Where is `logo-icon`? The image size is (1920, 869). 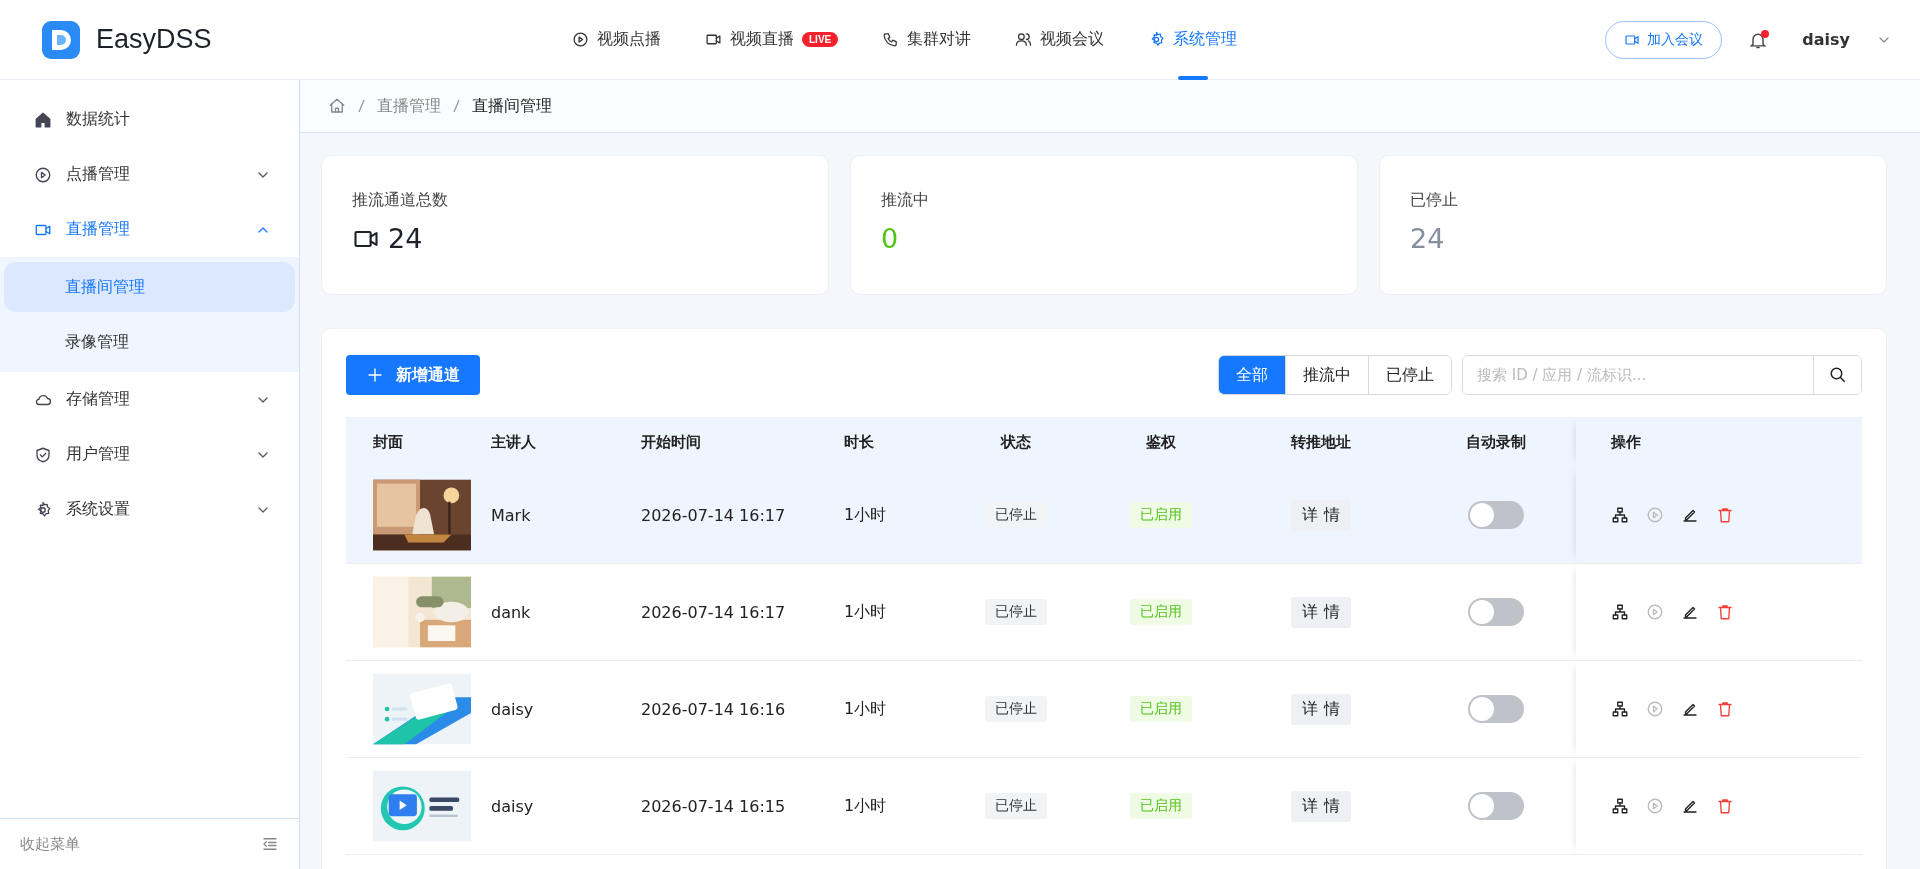
logo-icon is located at coordinates (61, 39).